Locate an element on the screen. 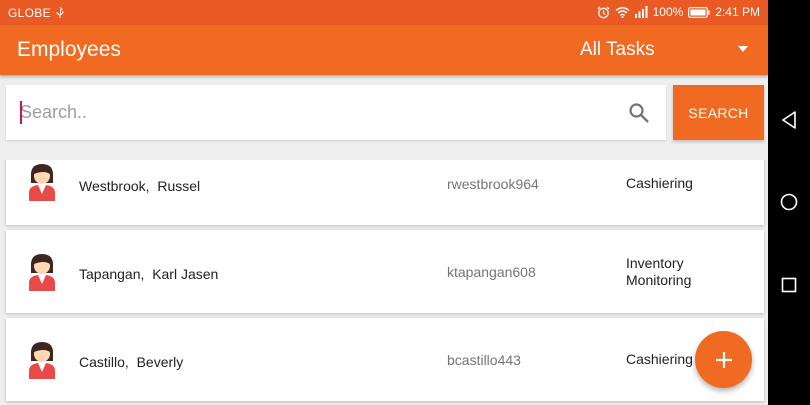  status-icons: 100% 2:41 PM is located at coordinates (678, 12).